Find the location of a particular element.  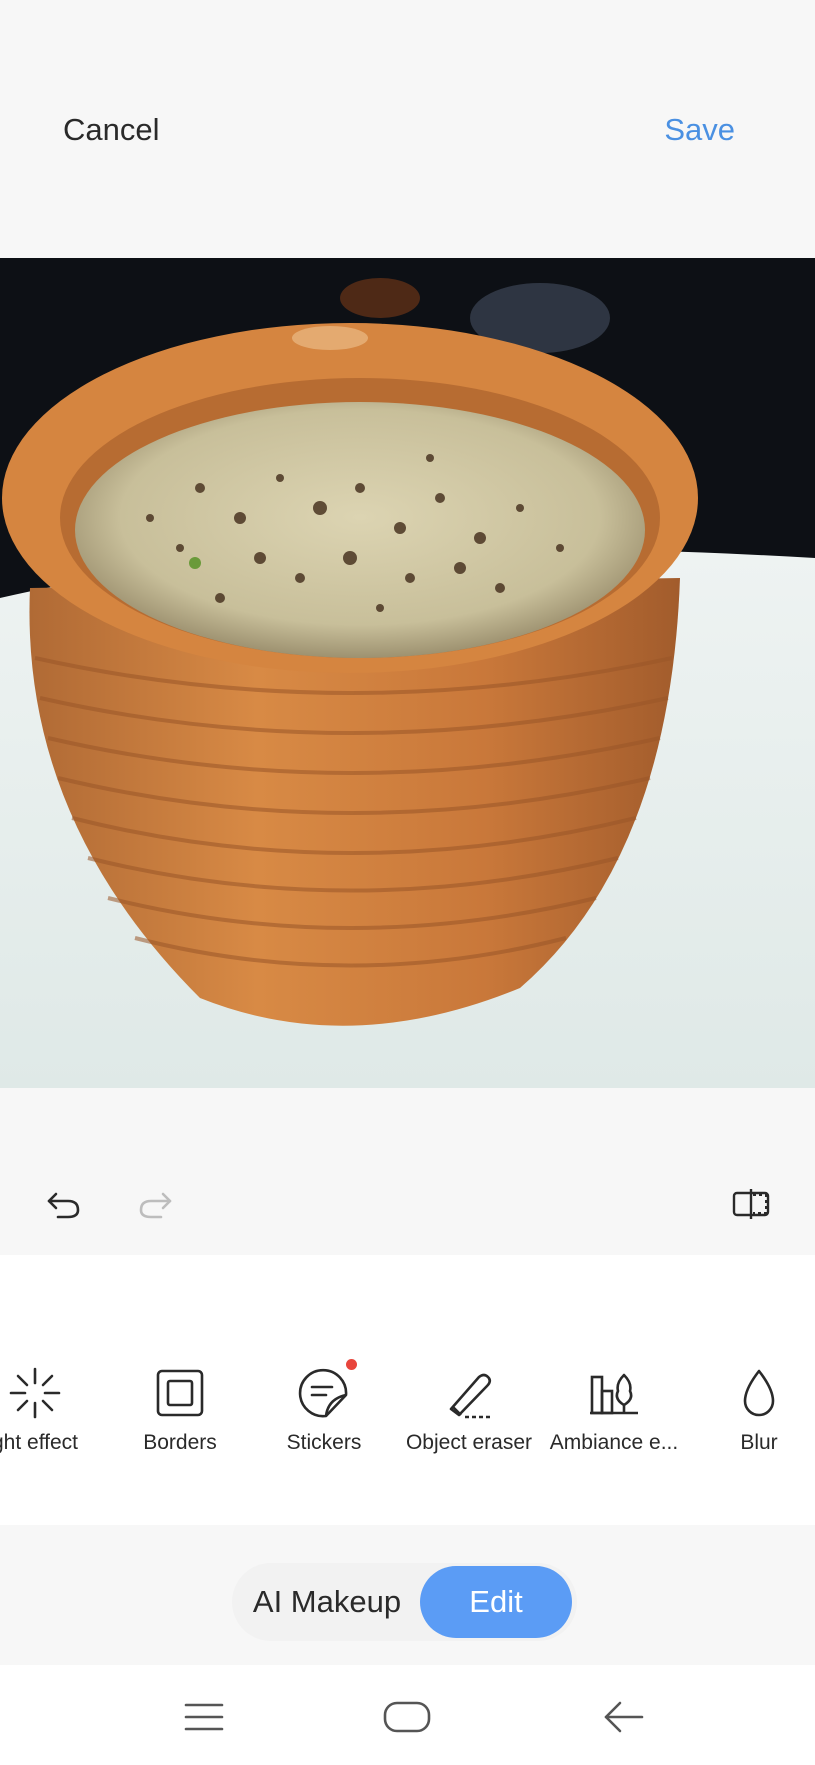

history-bar is located at coordinates (407, 1171).